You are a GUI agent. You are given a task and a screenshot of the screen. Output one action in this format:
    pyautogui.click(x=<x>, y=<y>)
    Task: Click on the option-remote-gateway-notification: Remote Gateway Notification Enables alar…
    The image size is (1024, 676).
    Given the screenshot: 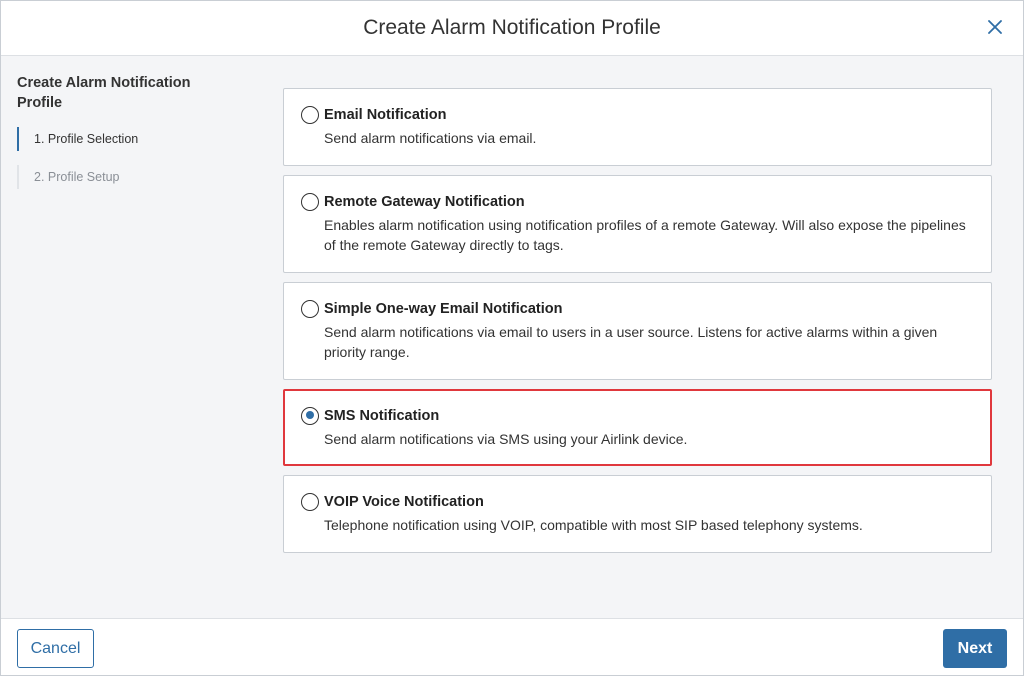 What is the action you would take?
    pyautogui.click(x=637, y=223)
    